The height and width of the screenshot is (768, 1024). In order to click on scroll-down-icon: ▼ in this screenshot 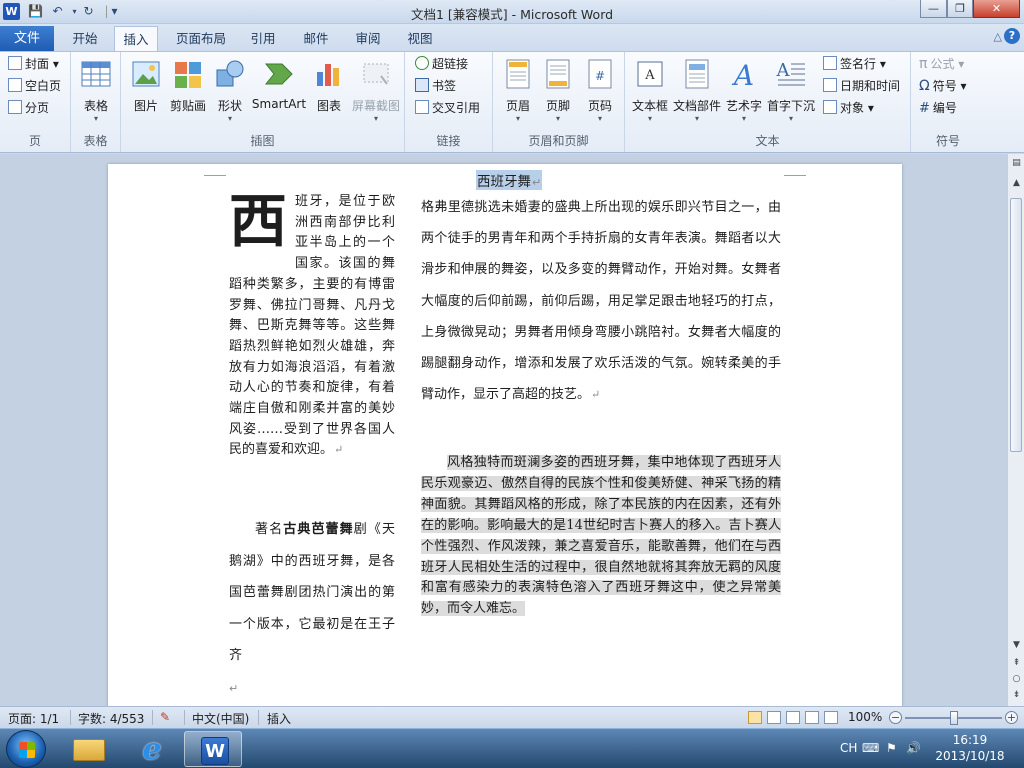, I will do `click(1016, 645)`.